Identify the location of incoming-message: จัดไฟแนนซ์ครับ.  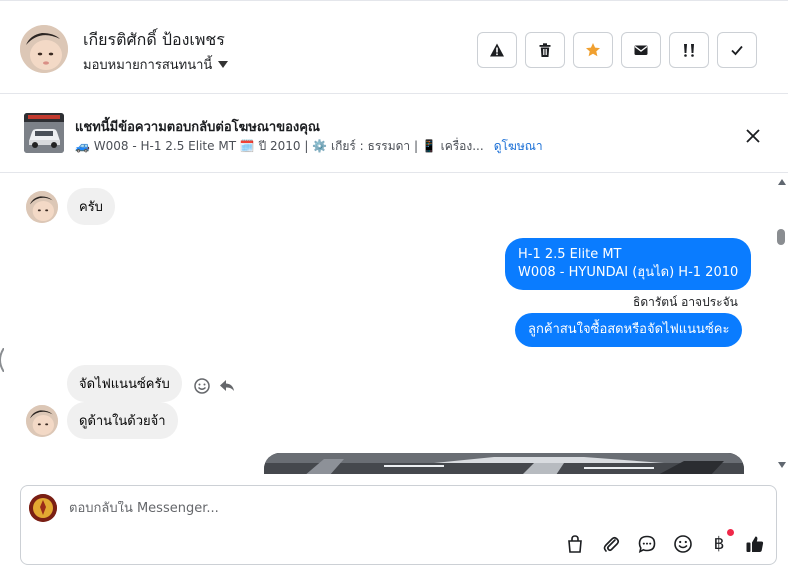
(124, 383).